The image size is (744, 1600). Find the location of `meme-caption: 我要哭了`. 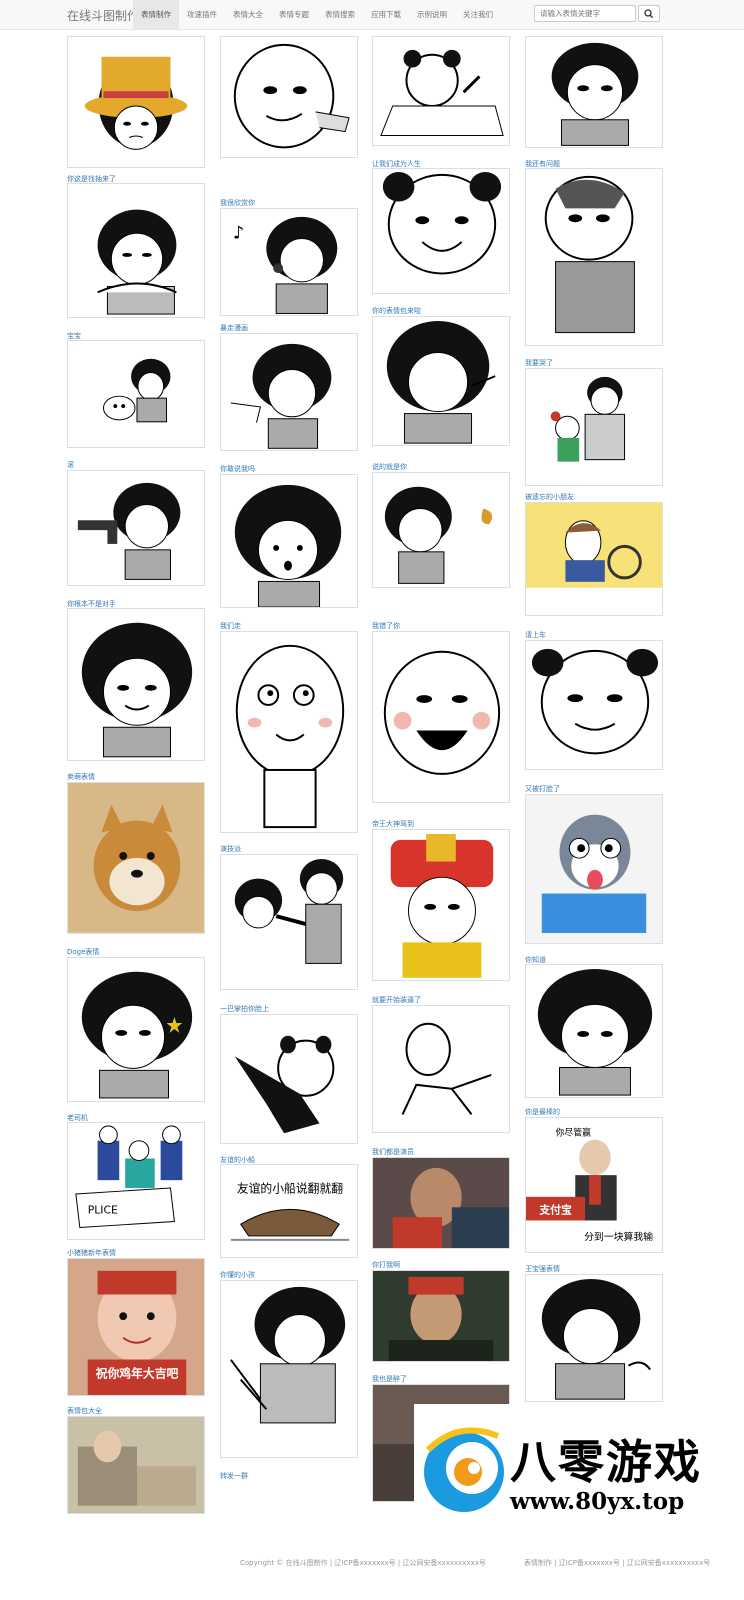

meme-caption: 我要哭了 is located at coordinates (594, 363).